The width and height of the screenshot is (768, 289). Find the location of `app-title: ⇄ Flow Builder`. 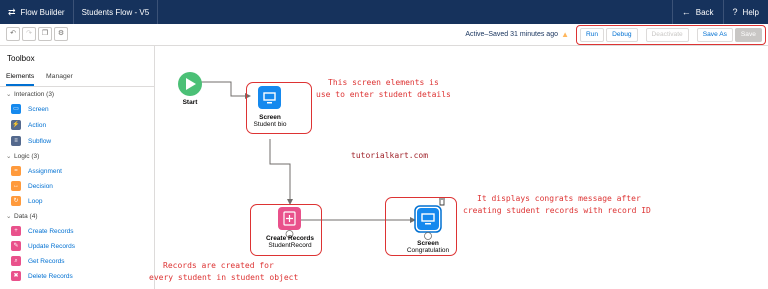

app-title: ⇄ Flow Builder is located at coordinates (37, 12).